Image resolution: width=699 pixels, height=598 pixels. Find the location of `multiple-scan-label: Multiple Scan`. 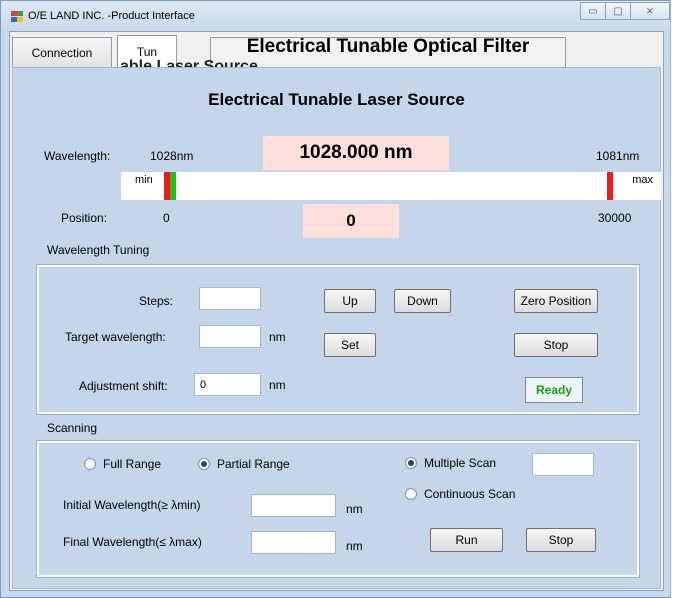

multiple-scan-label: Multiple Scan is located at coordinates (460, 463).